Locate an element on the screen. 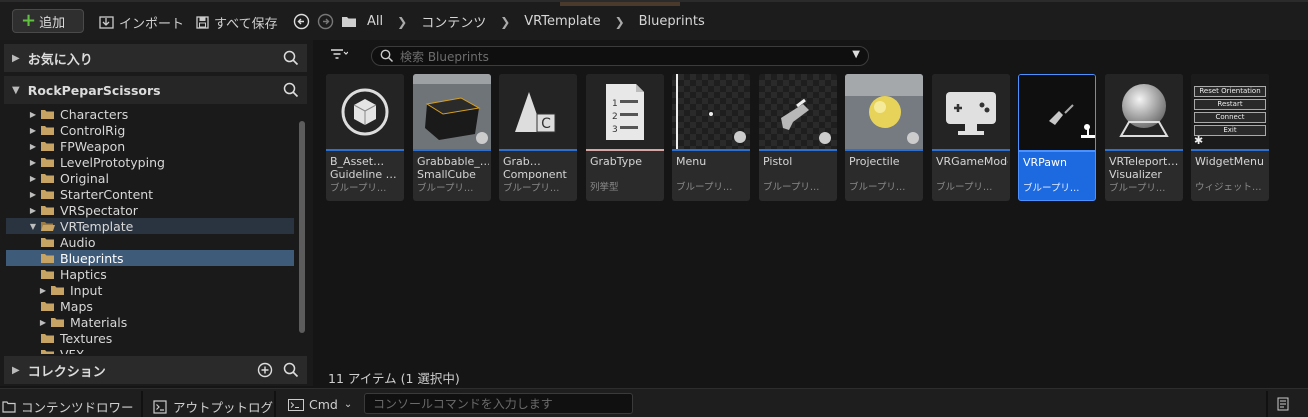 The width and height of the screenshot is (1308, 417). tree-folder-item: Maps is located at coordinates (150, 306).